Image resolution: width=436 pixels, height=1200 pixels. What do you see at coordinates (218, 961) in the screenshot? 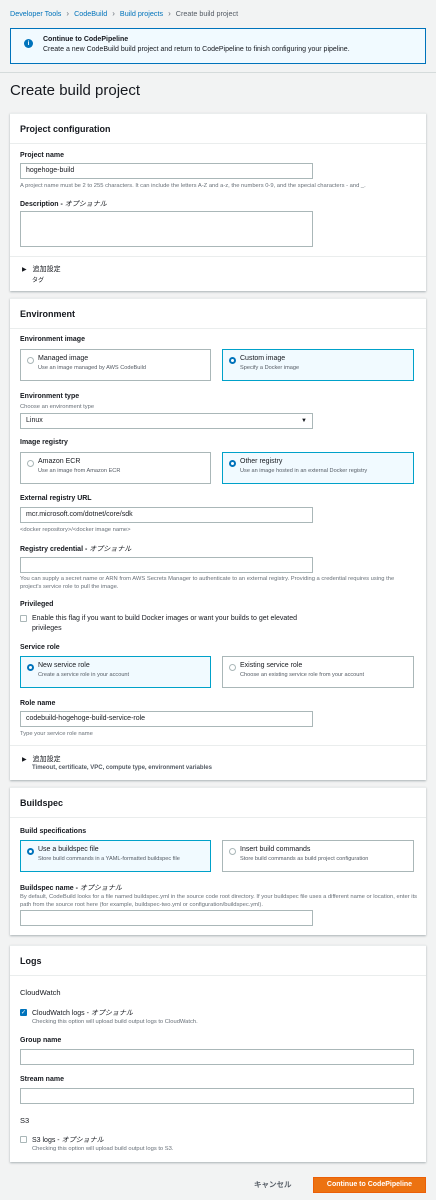
I see `panel-header: Logs` at bounding box center [218, 961].